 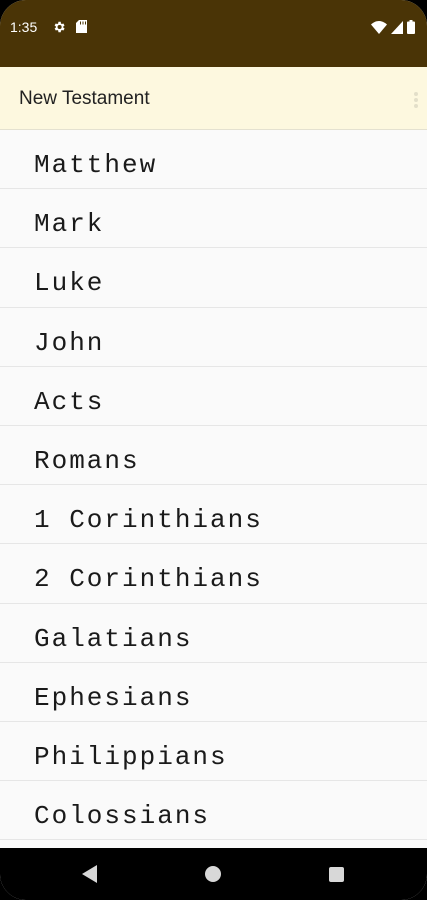 What do you see at coordinates (113, 697) in the screenshot?
I see `book-label: Ephesians` at bounding box center [113, 697].